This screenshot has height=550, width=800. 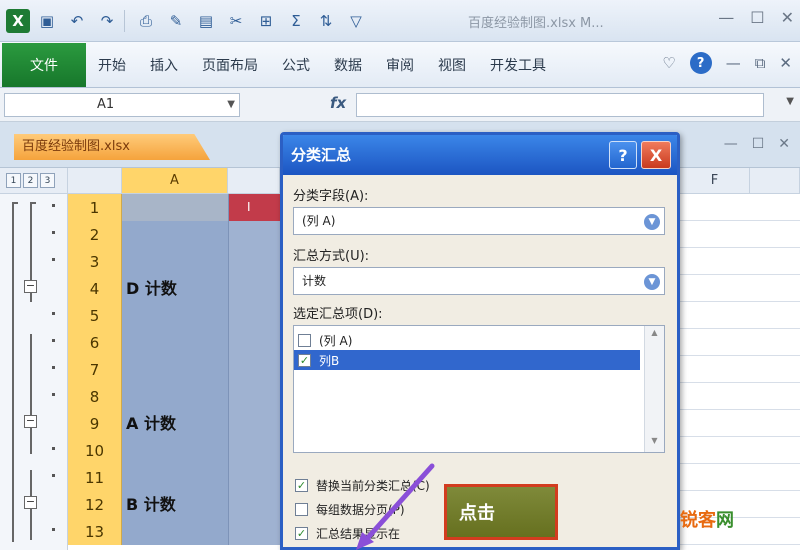 I want to click on row-header: 3, so click(x=95, y=261).